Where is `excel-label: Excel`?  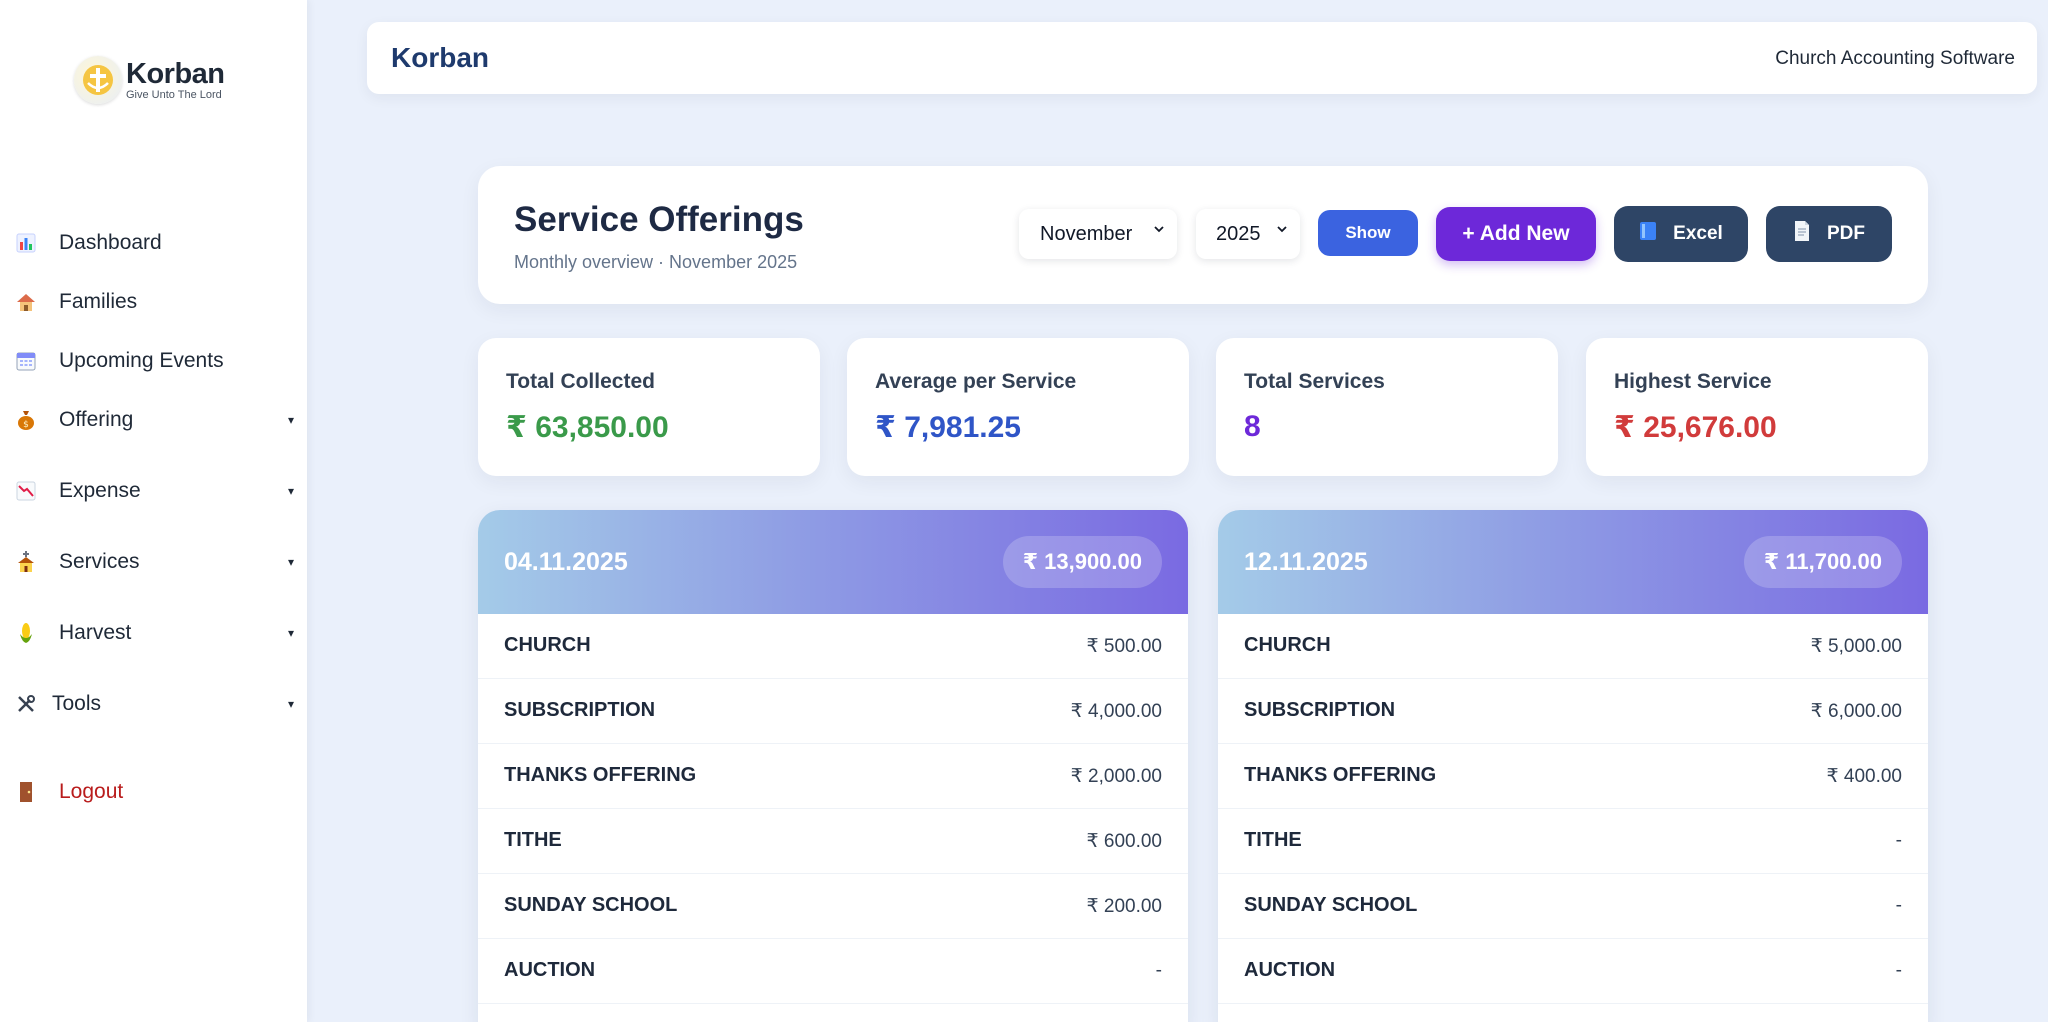 excel-label: Excel is located at coordinates (1698, 233).